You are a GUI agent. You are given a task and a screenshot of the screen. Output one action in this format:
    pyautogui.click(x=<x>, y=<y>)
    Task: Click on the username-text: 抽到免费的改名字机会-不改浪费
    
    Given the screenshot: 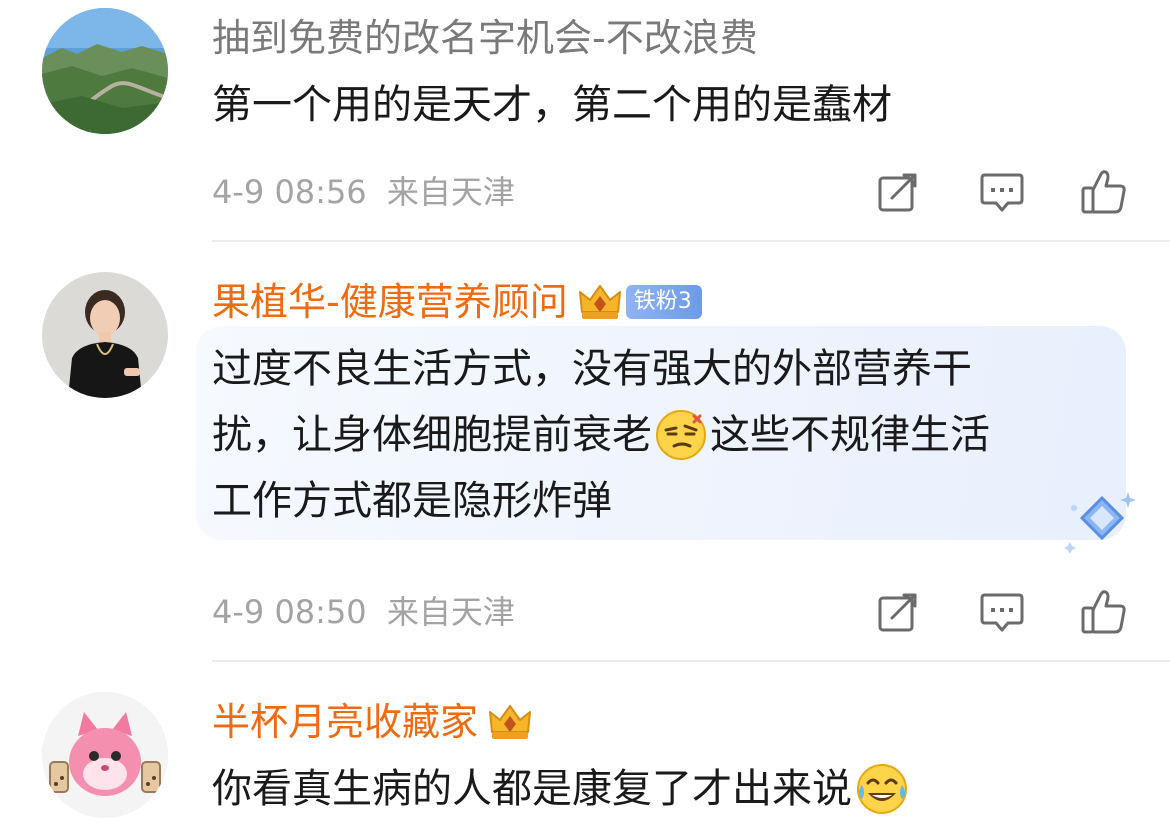 What is the action you would take?
    pyautogui.click(x=485, y=38)
    